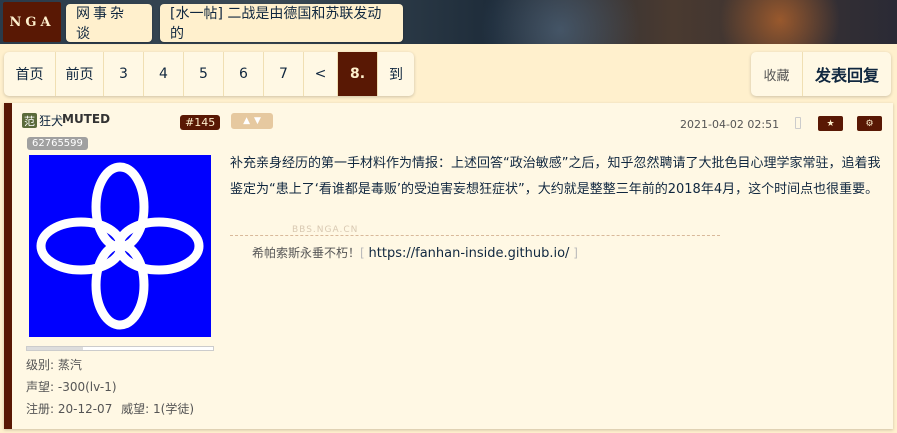 The height and width of the screenshot is (433, 897). Describe the element at coordinates (51, 120) in the screenshot. I see `author-name: 狂犬` at that location.